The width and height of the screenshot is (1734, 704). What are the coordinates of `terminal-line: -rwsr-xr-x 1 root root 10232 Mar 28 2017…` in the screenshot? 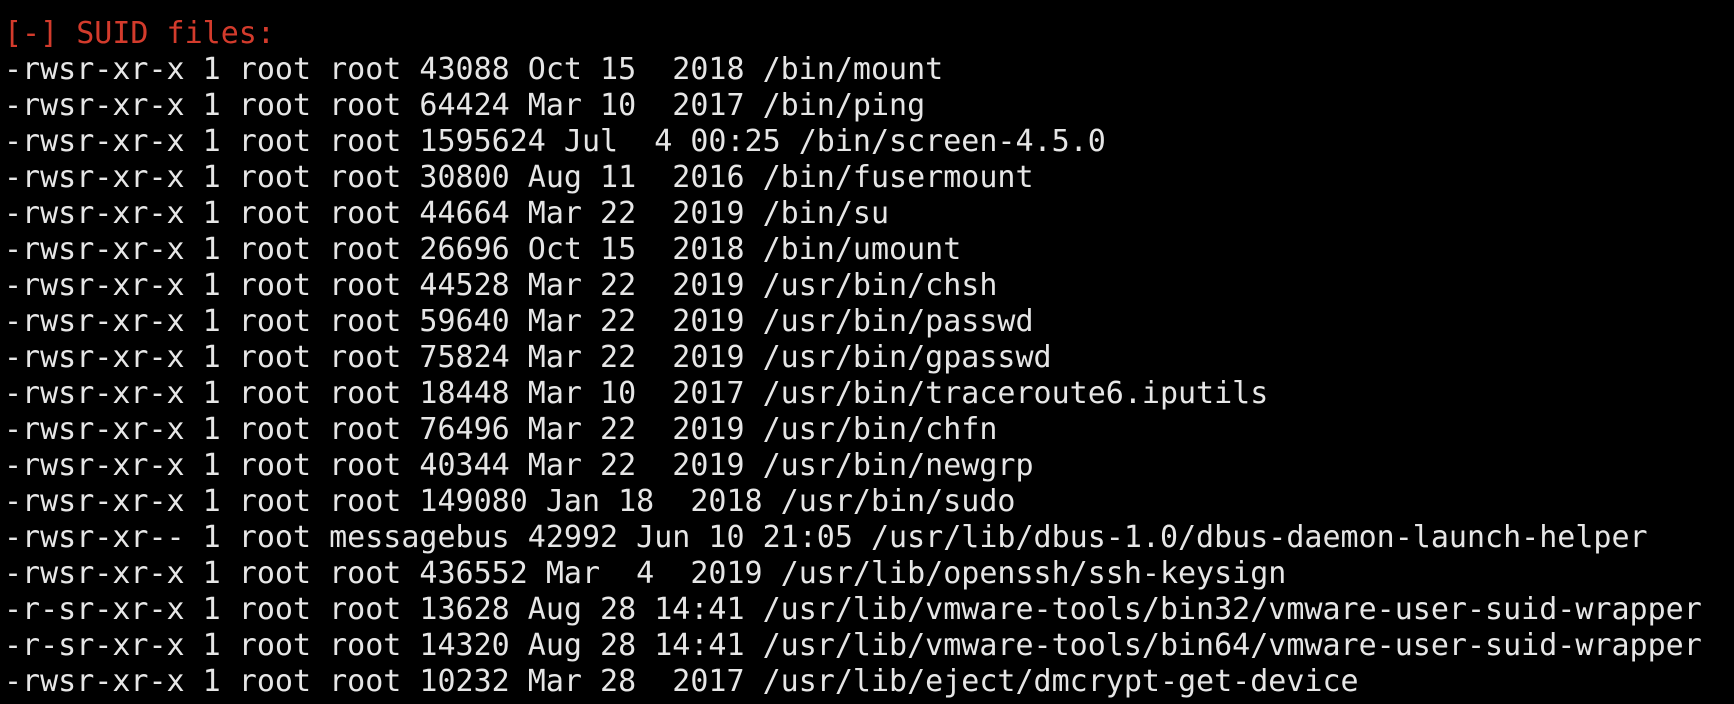 It's located at (681, 681).